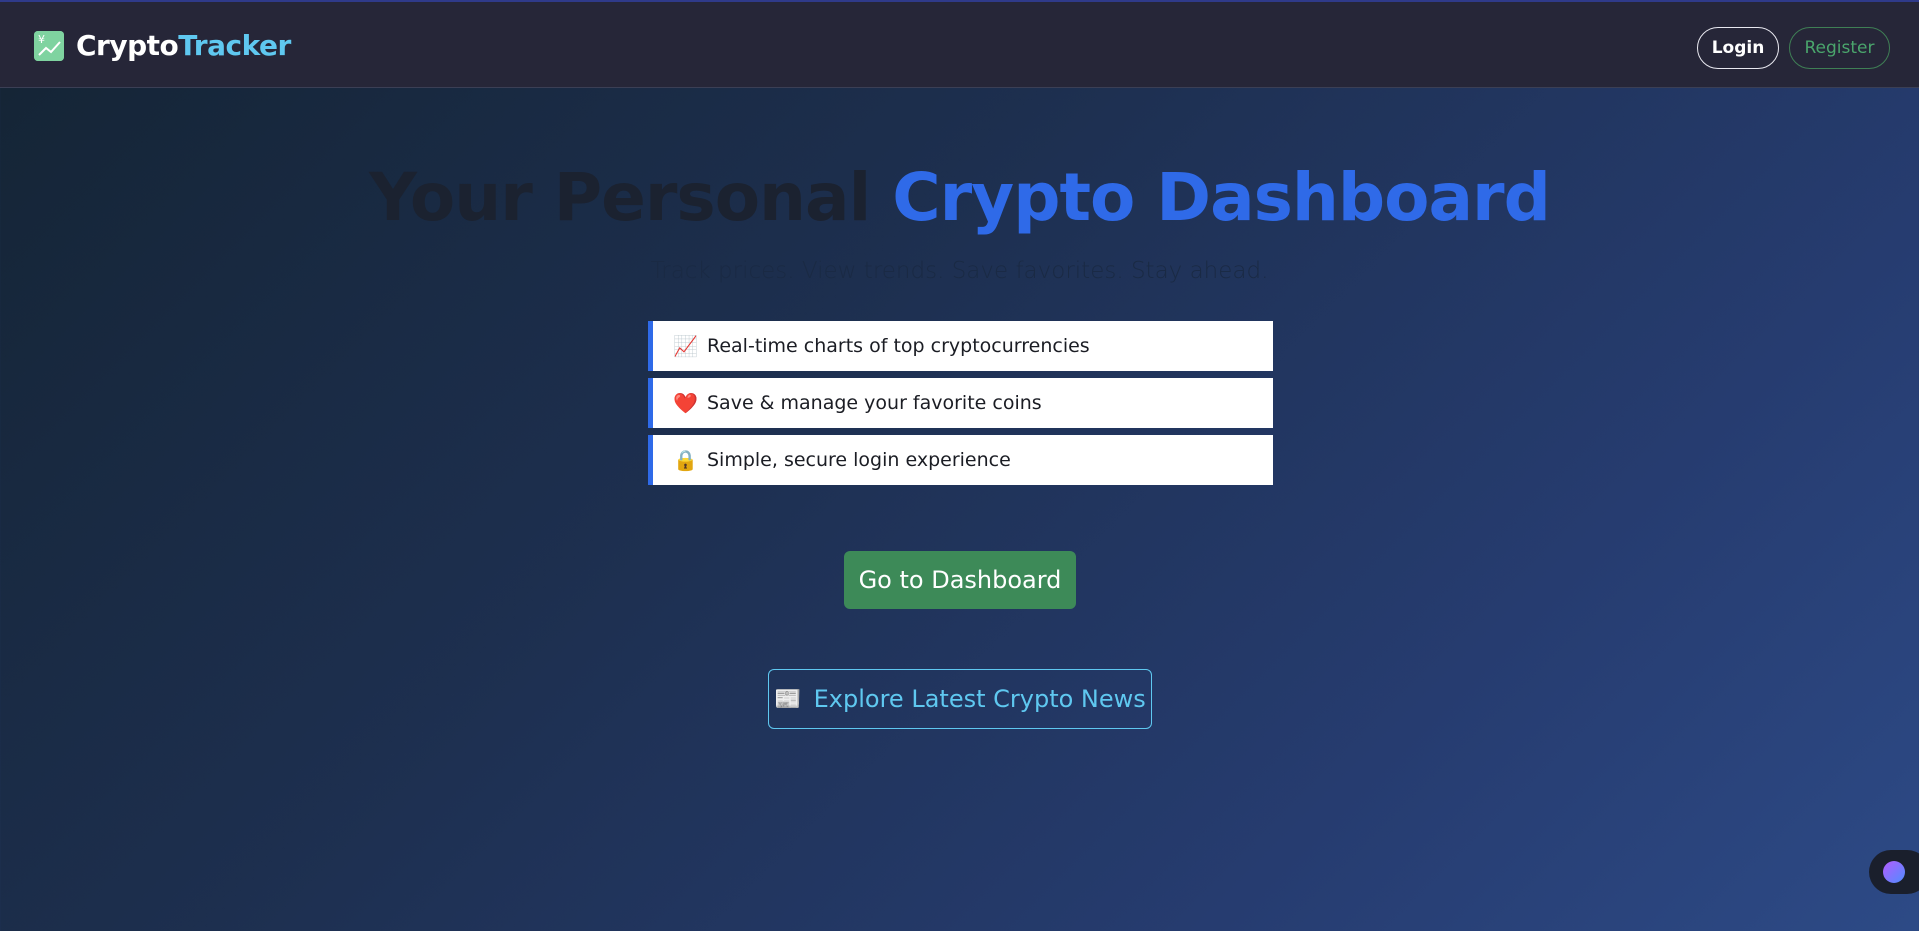 Image resolution: width=1919 pixels, height=931 pixels. Describe the element at coordinates (874, 403) in the screenshot. I see `feature-label: Save & manage your favorite coins` at that location.